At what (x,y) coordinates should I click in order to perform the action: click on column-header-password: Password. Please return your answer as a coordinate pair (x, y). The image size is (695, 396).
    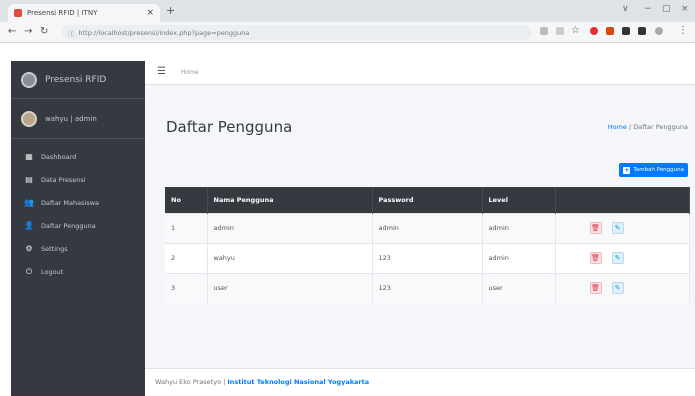
    Looking at the image, I should click on (427, 200).